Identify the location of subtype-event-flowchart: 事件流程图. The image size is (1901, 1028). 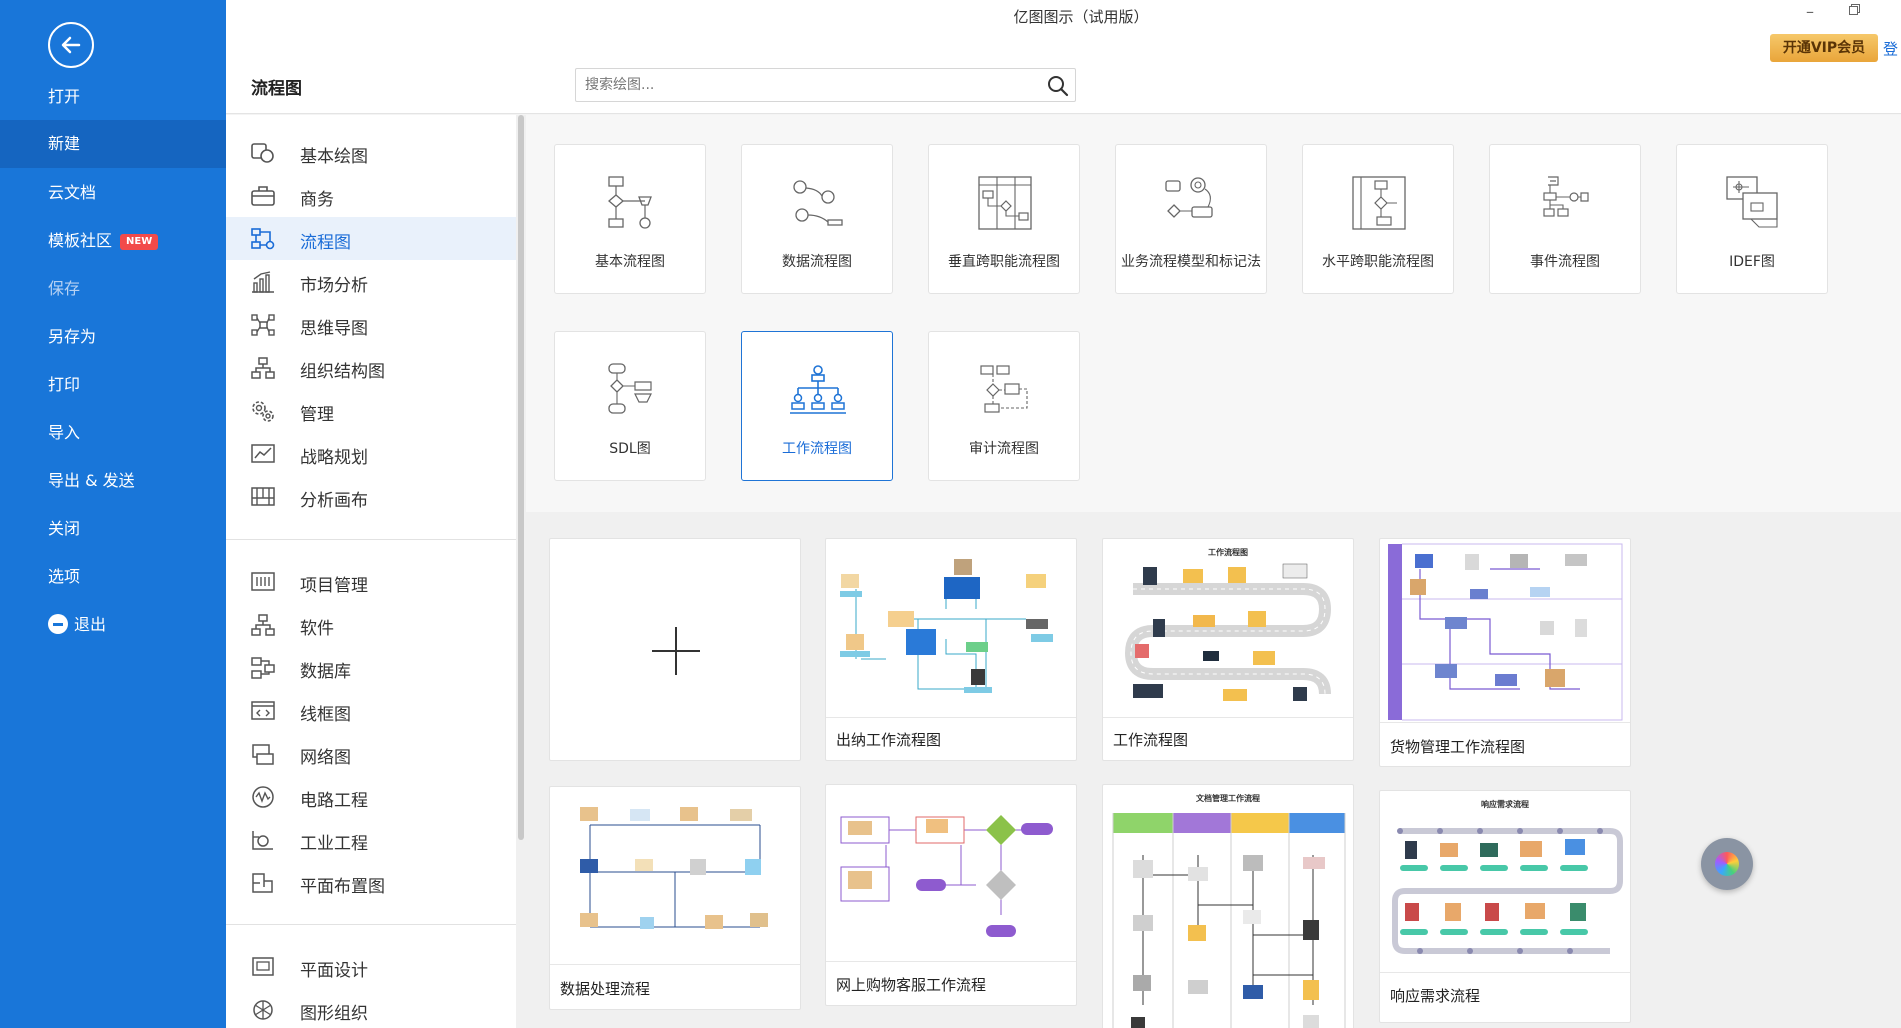
(1565, 219).